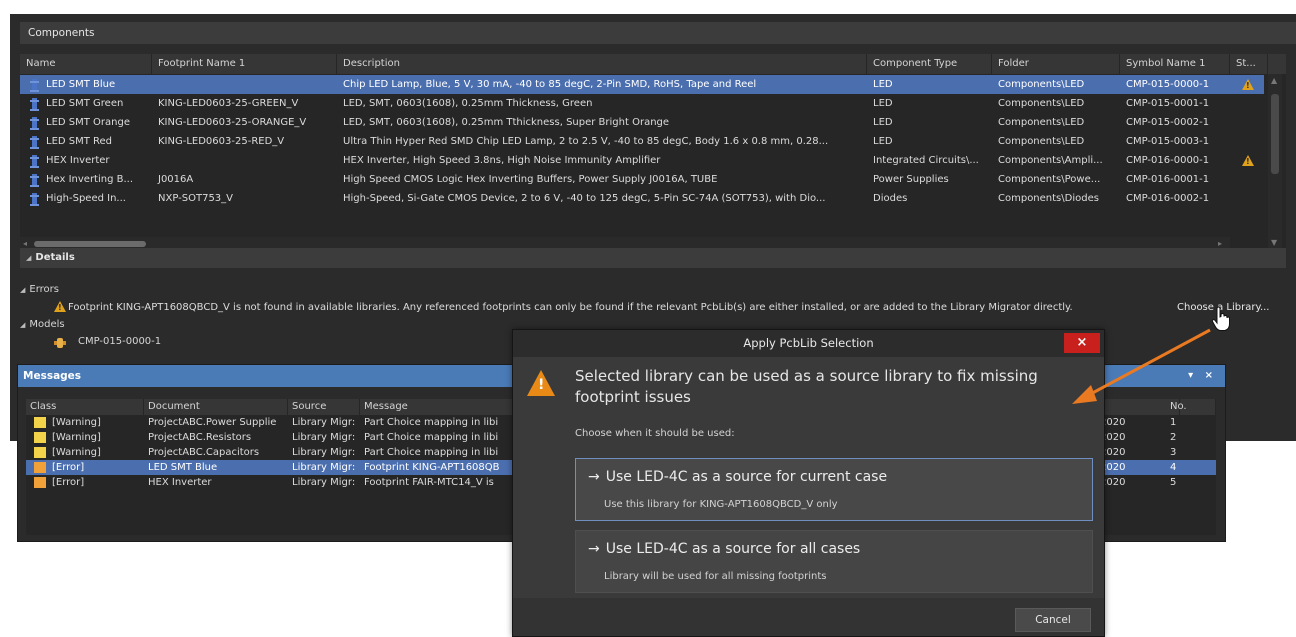 This screenshot has height=637, width=1296. What do you see at coordinates (86, 64) in the screenshot?
I see `column-header-name: Name` at bounding box center [86, 64].